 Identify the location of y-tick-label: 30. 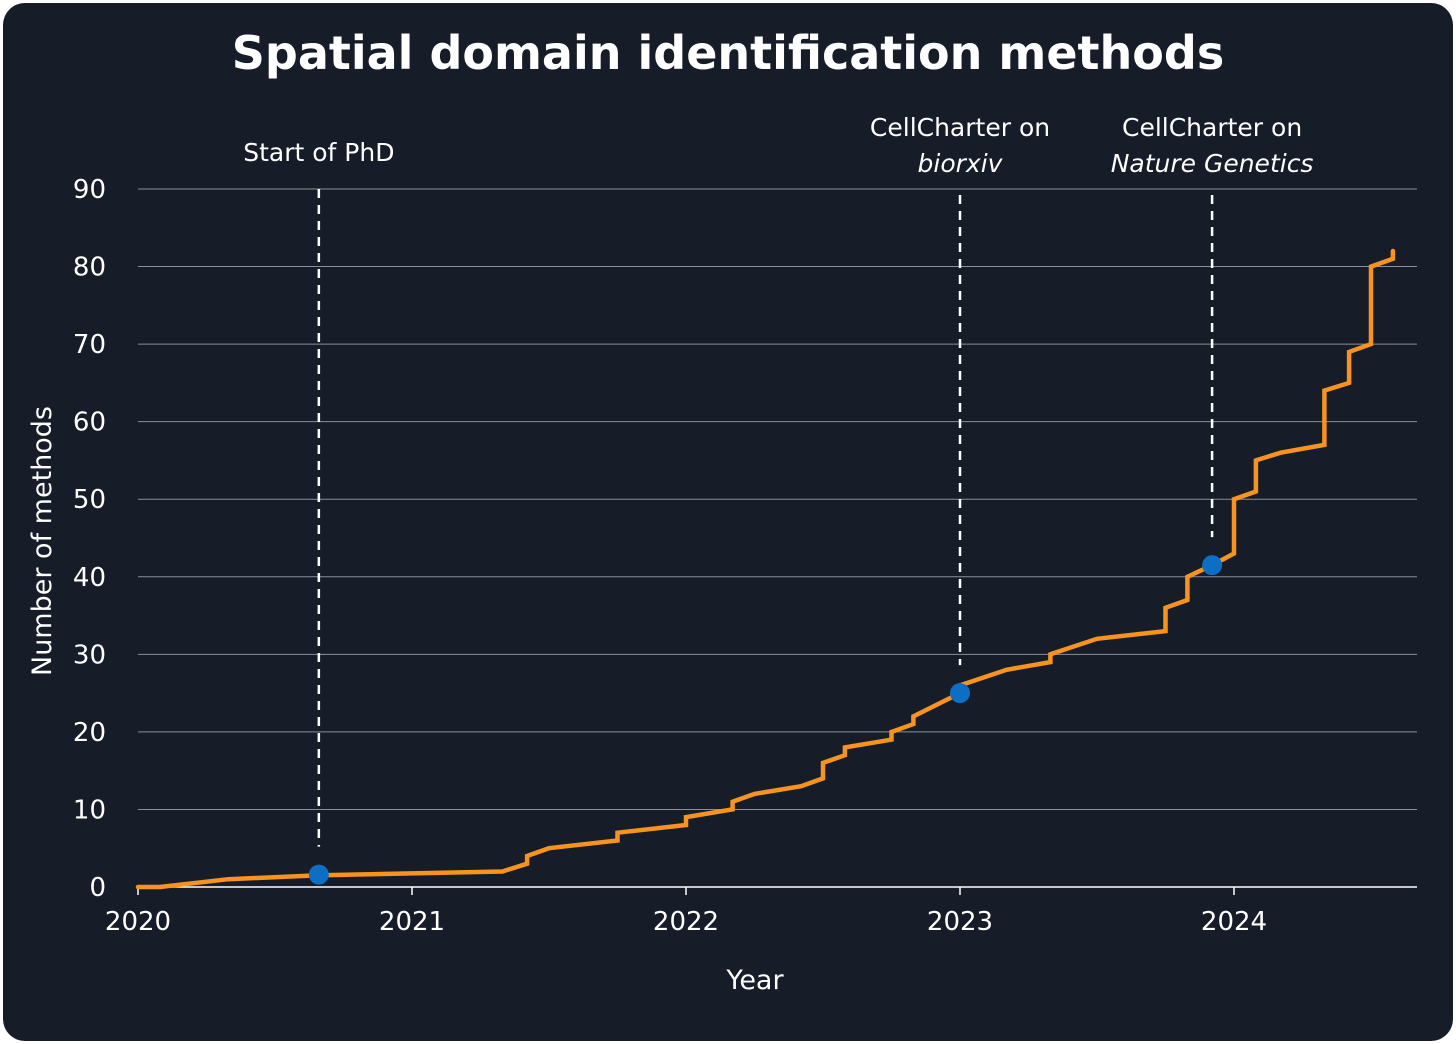
(89, 655).